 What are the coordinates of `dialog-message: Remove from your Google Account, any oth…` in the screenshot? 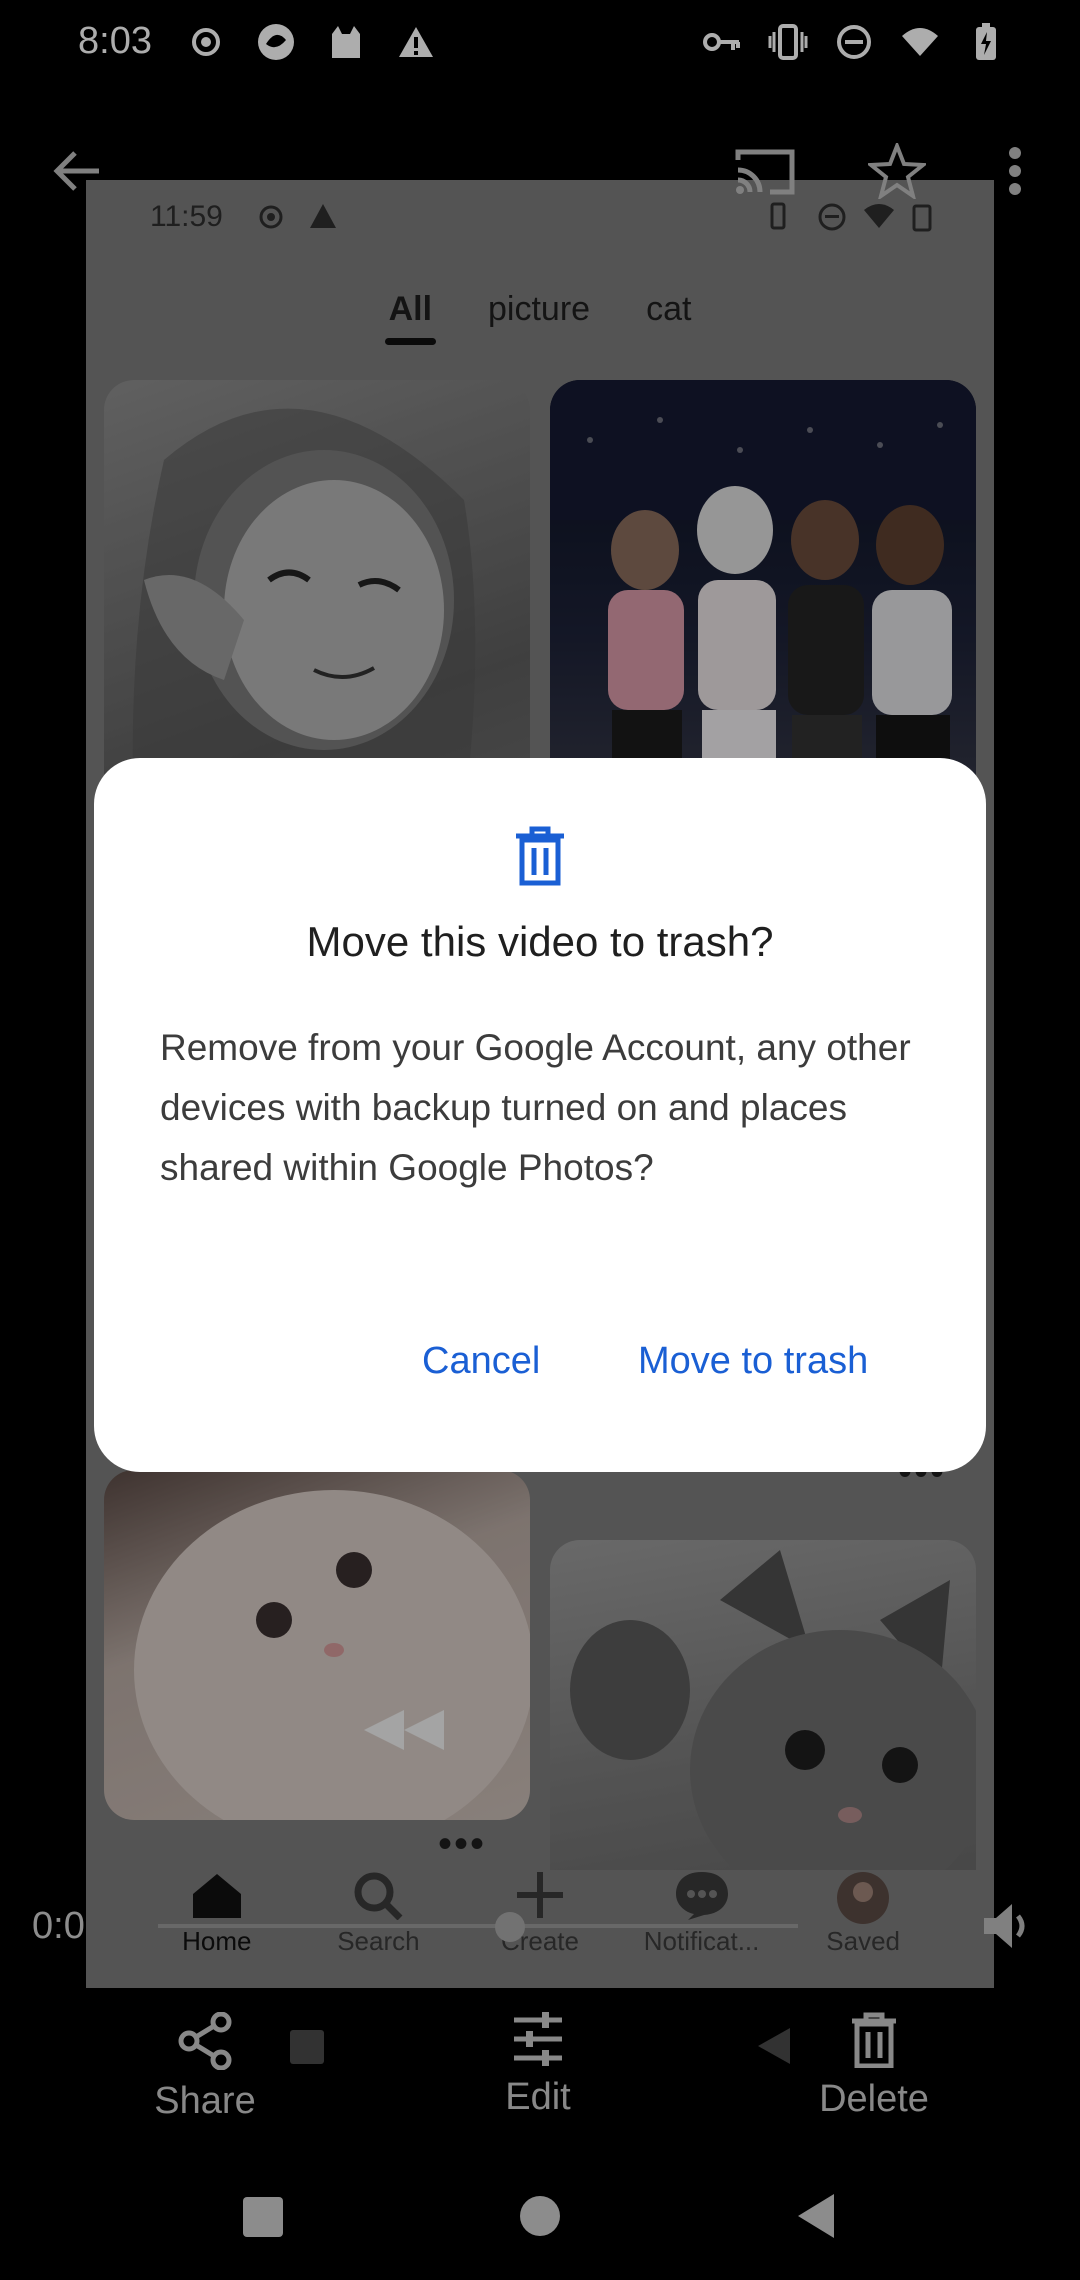 It's located at (535, 1107).